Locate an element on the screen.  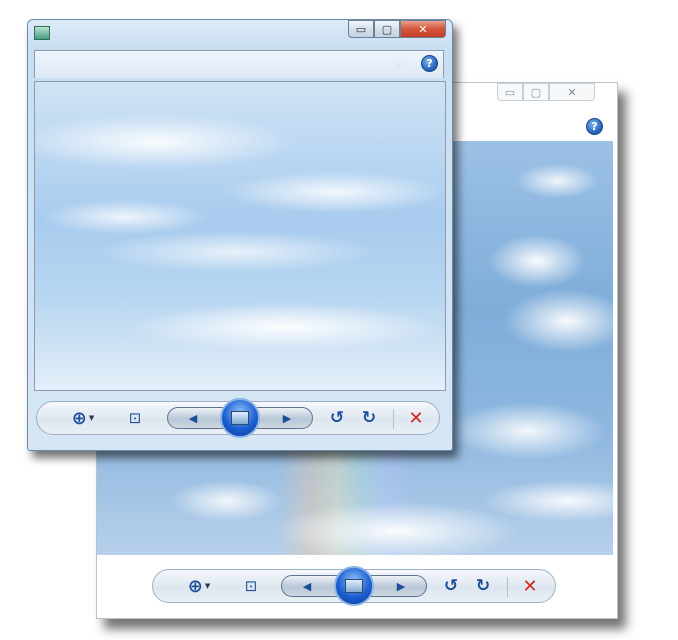
photo-viewer-app-icon is located at coordinates (42, 33).